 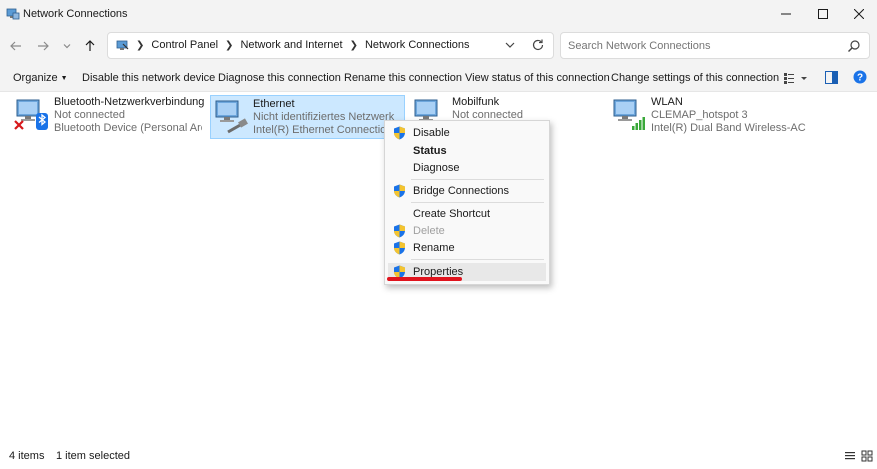 I want to click on search-icon, so click(x=854, y=46).